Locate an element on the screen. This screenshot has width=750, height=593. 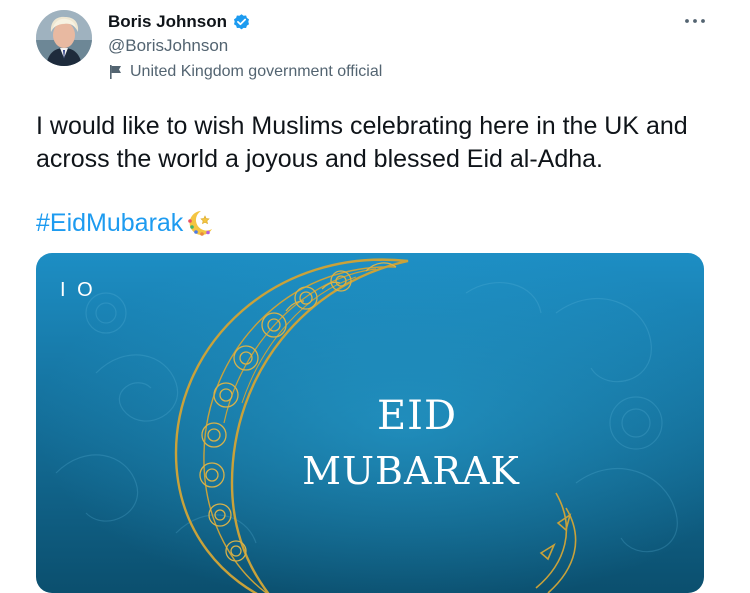
verified-badge-icon is located at coordinates (241, 22).